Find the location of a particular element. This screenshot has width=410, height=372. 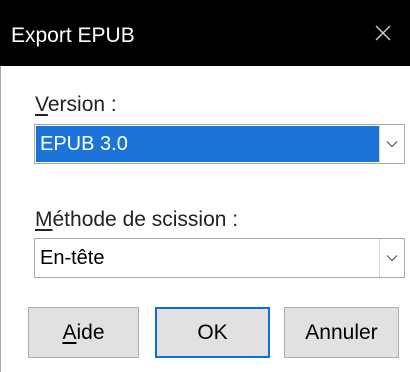

help-button: Aide is located at coordinates (83, 332).